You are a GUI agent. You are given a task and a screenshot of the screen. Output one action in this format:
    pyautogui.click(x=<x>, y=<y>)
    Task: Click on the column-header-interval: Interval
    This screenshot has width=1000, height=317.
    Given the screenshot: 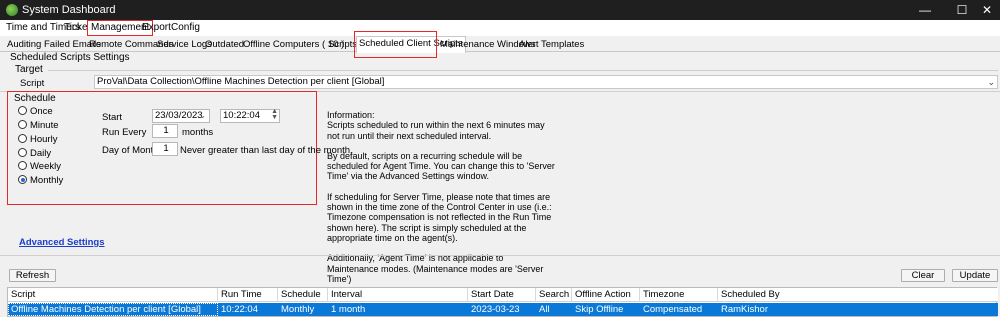 What is the action you would take?
    pyautogui.click(x=398, y=295)
    